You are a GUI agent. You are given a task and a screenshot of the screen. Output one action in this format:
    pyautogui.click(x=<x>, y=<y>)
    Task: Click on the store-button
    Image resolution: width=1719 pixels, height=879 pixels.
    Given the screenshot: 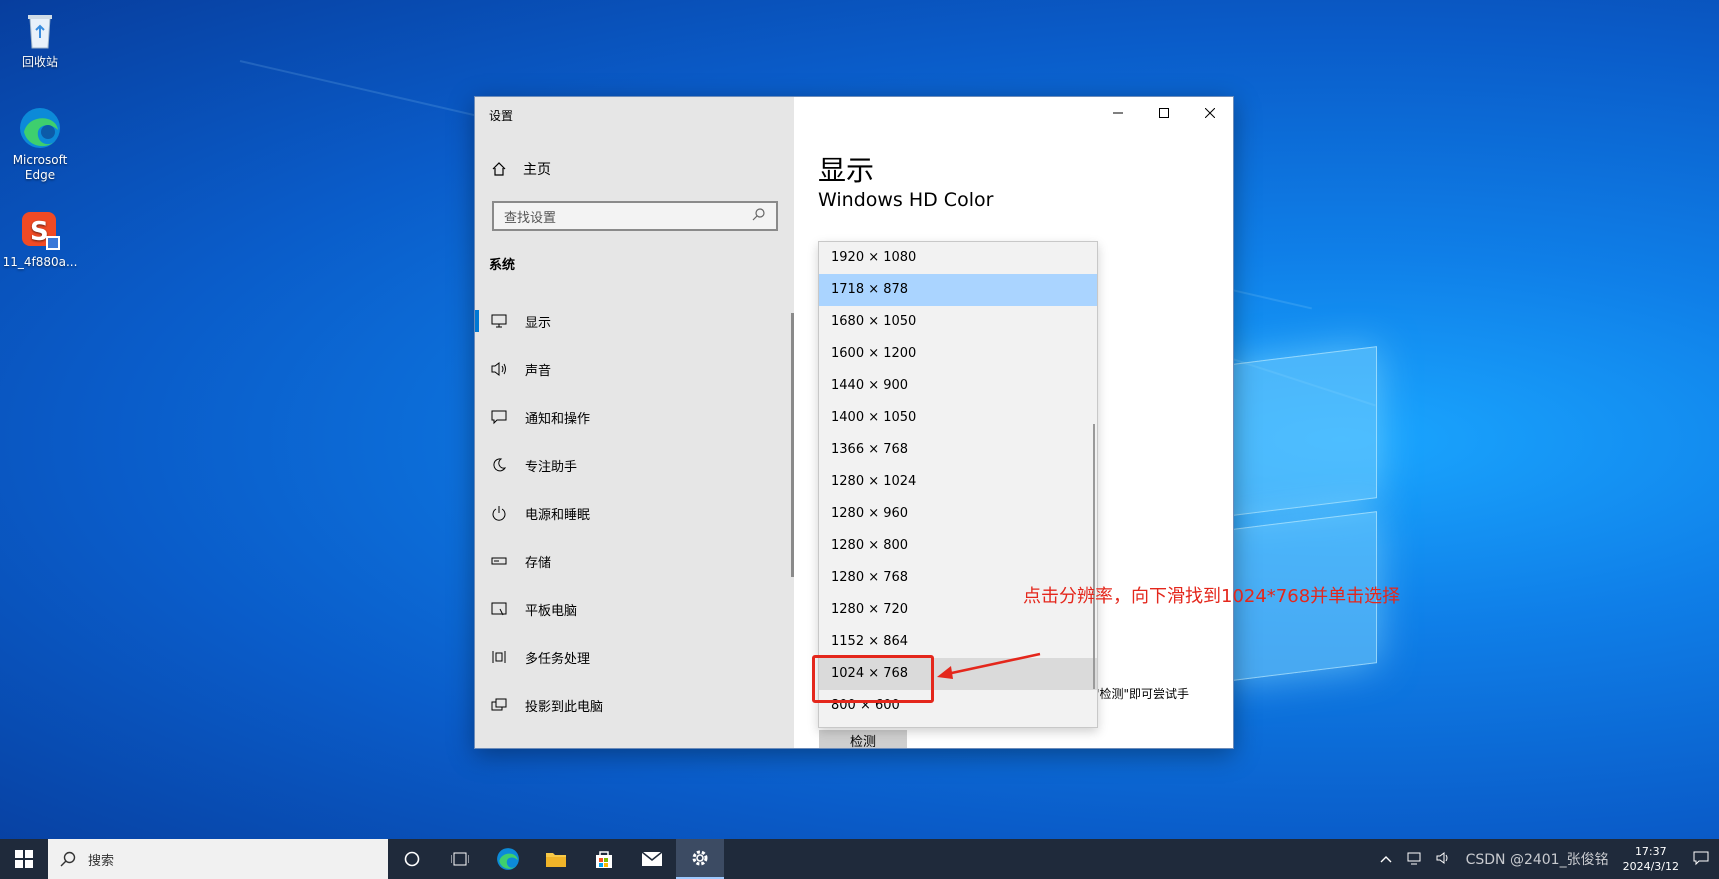 What is the action you would take?
    pyautogui.click(x=604, y=859)
    